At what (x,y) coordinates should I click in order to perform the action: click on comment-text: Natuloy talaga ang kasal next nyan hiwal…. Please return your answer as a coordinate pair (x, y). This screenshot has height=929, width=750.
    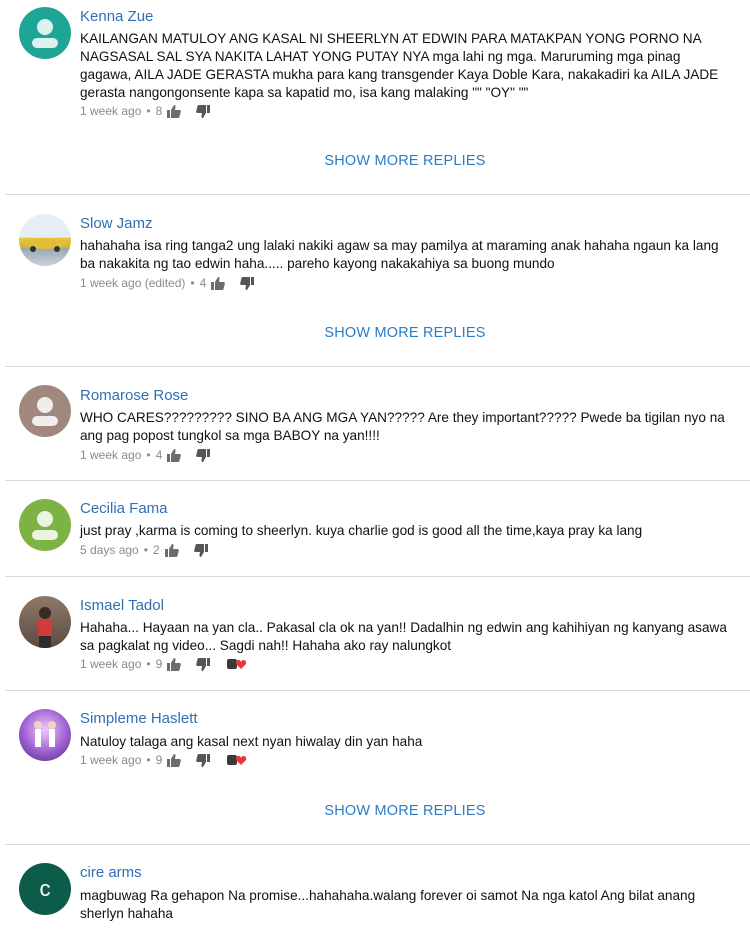
    Looking at the image, I should click on (251, 741).